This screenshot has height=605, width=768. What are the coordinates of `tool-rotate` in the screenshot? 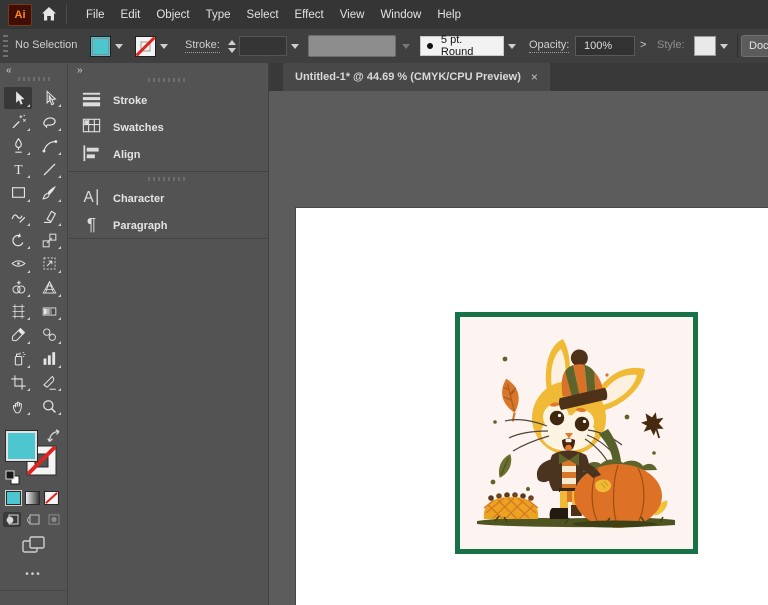 It's located at (18, 240).